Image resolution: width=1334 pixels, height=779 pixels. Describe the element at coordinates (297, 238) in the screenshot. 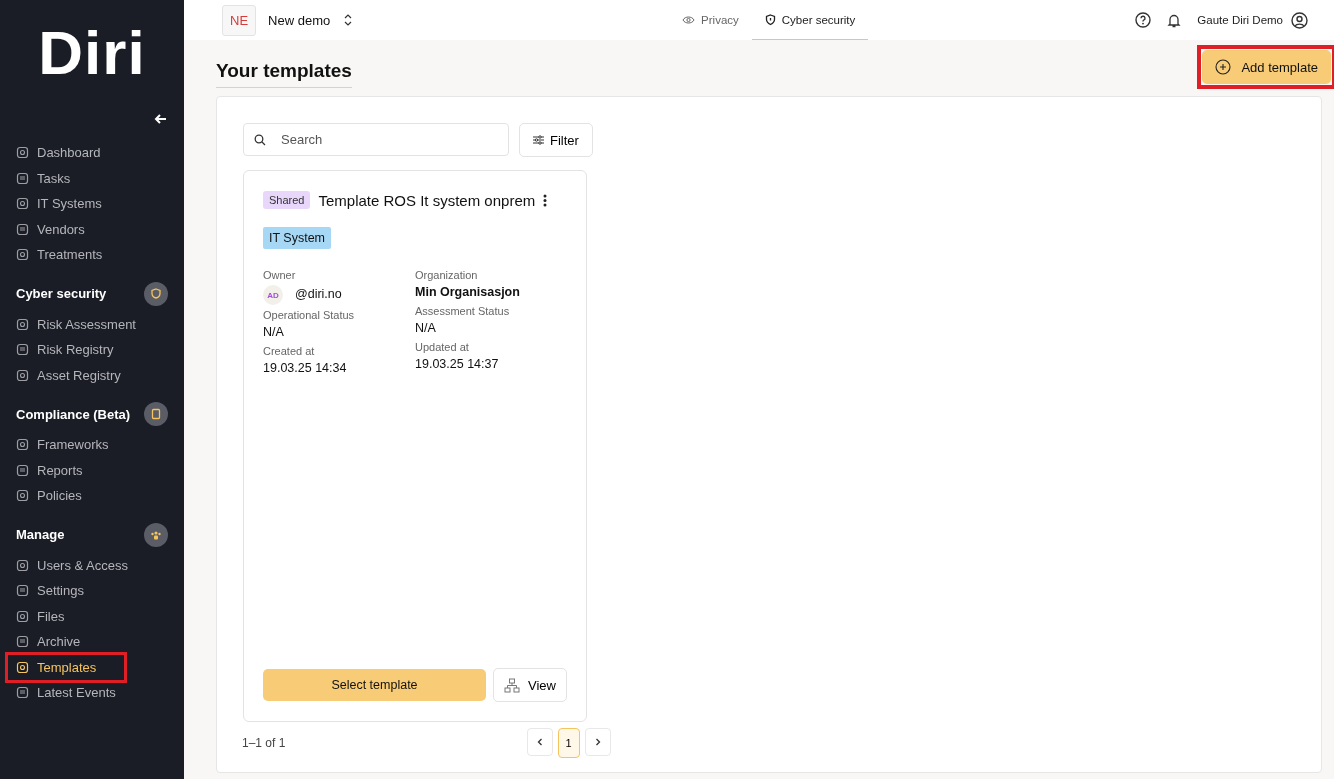

I see `type-tag: IT System` at that location.